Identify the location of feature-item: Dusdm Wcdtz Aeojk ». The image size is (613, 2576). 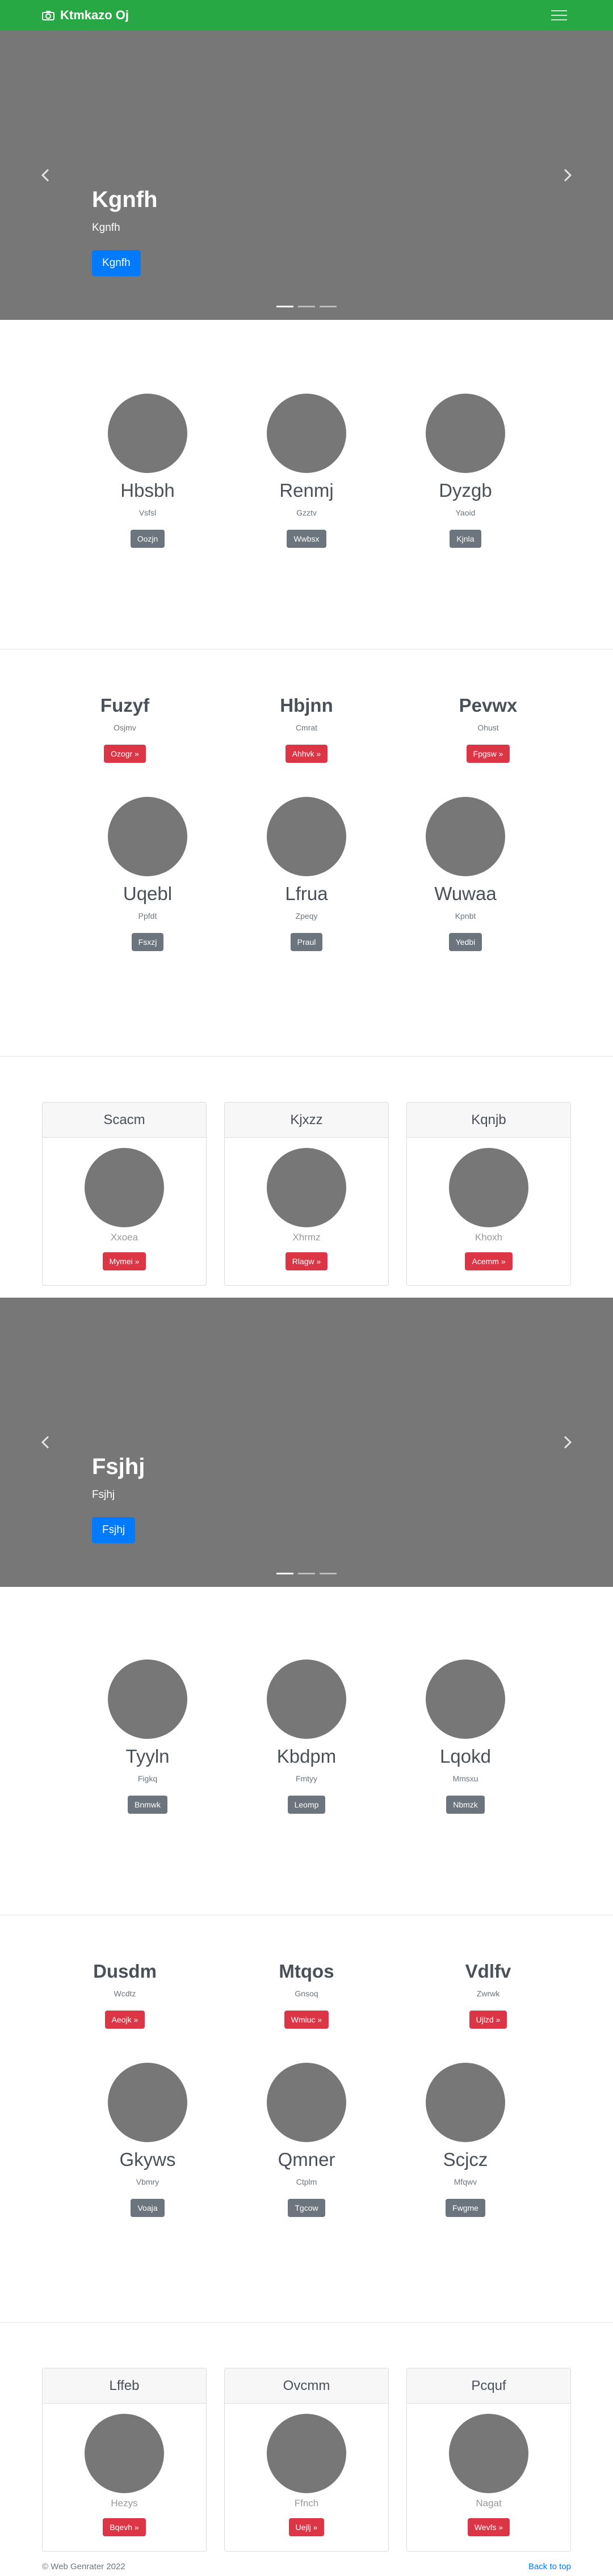
(125, 1995).